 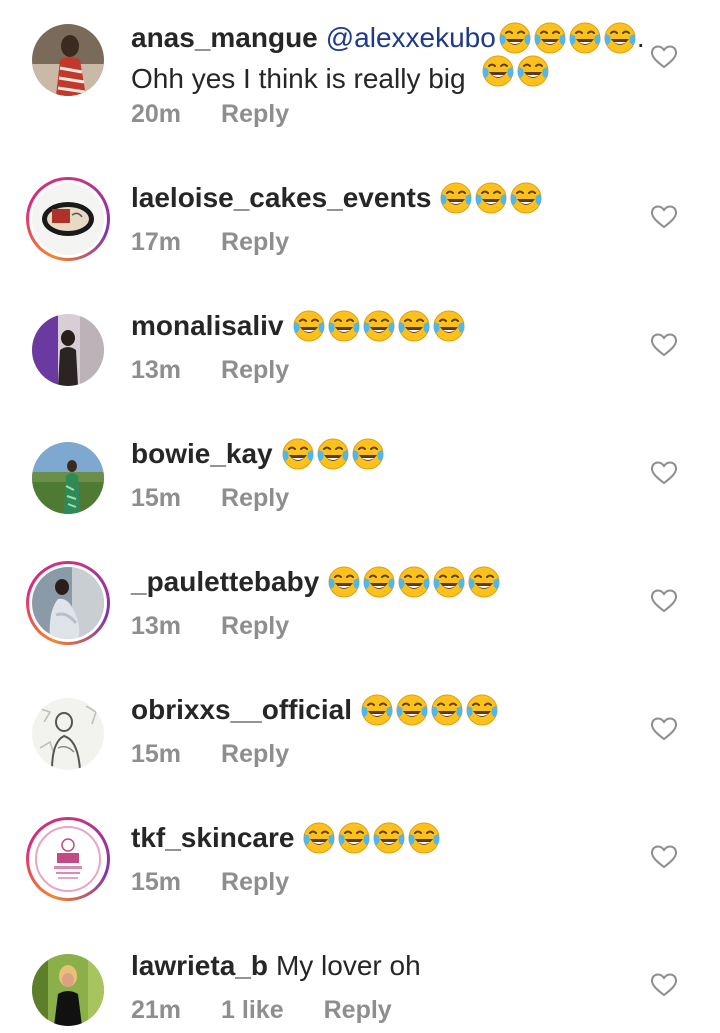 What do you see at coordinates (281, 198) in the screenshot?
I see `comment-username: laeloise_cakes_events` at bounding box center [281, 198].